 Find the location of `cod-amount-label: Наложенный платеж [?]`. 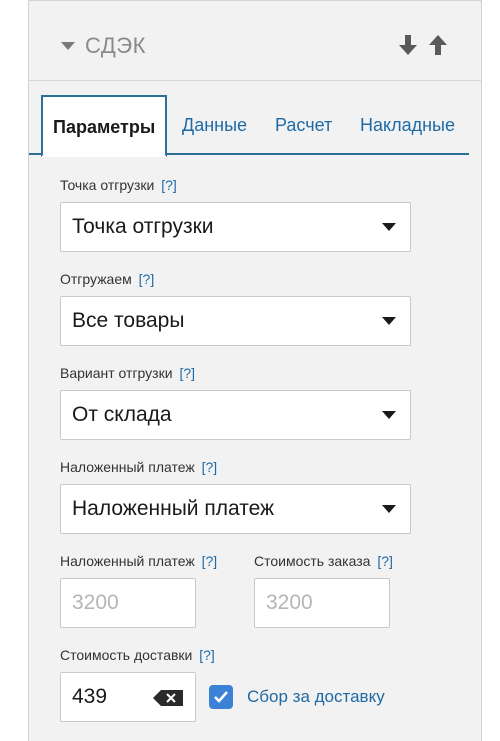

cod-amount-label: Наложенный платеж [?] is located at coordinates (138, 561).